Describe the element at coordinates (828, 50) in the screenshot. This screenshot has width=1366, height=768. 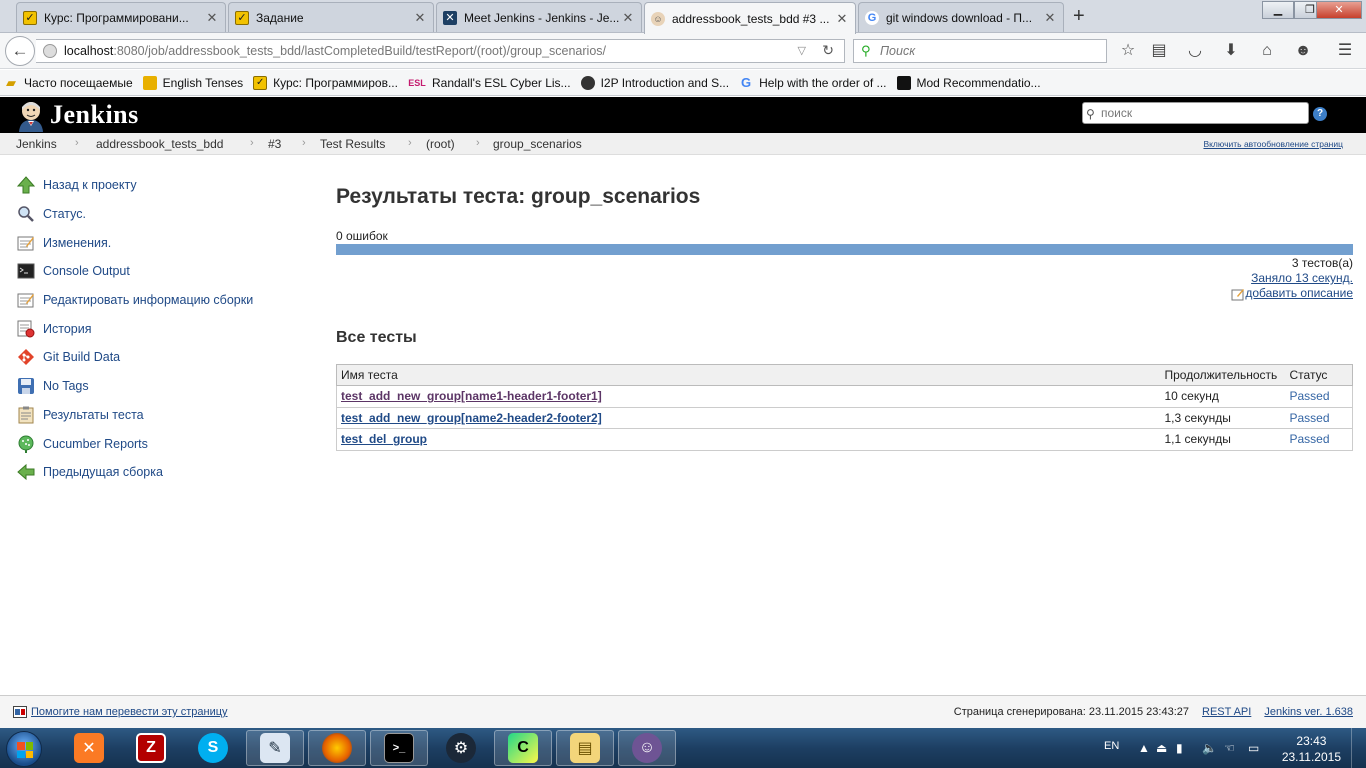
I see `reload-icon: ↻` at that location.